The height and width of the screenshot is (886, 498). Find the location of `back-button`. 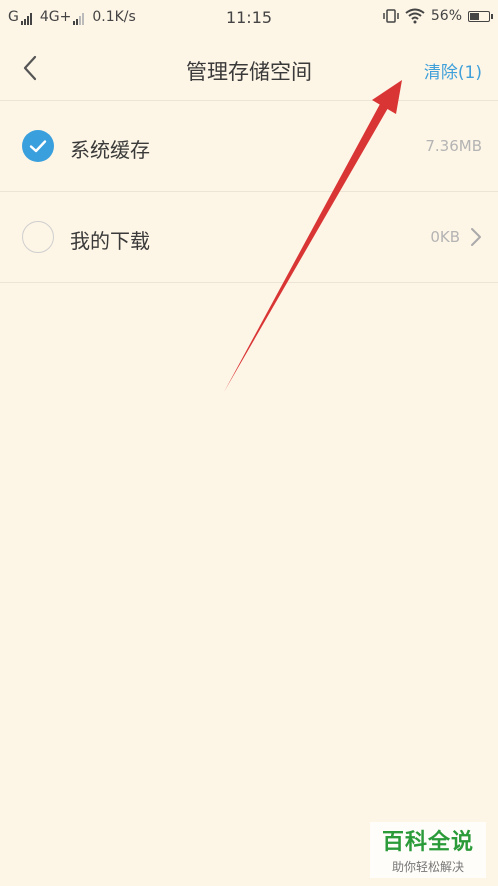

back-button is located at coordinates (31, 68).